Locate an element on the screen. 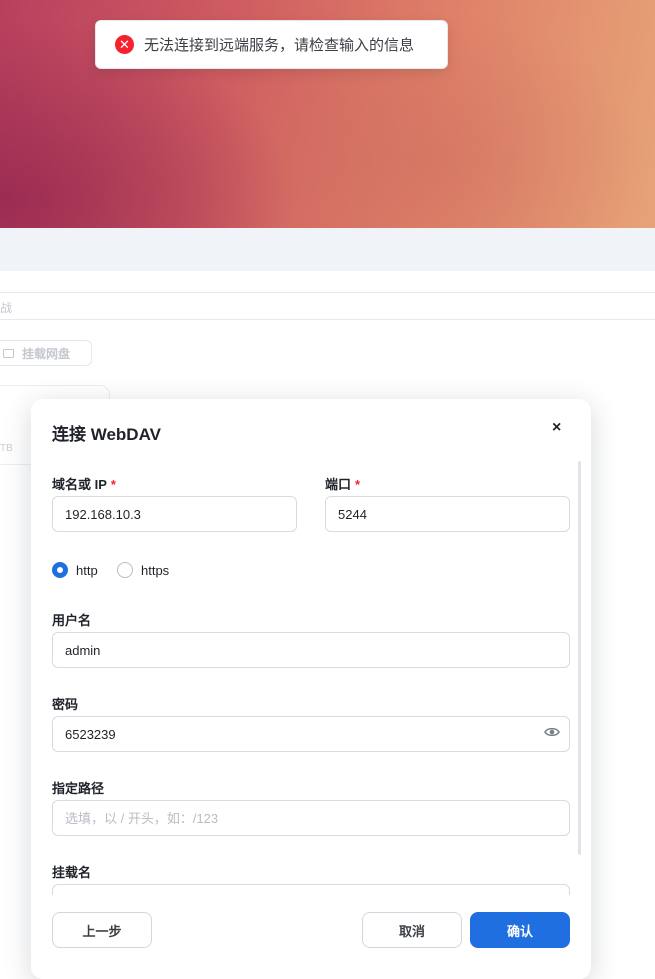 This screenshot has height=979, width=655. password-input is located at coordinates (311, 734).